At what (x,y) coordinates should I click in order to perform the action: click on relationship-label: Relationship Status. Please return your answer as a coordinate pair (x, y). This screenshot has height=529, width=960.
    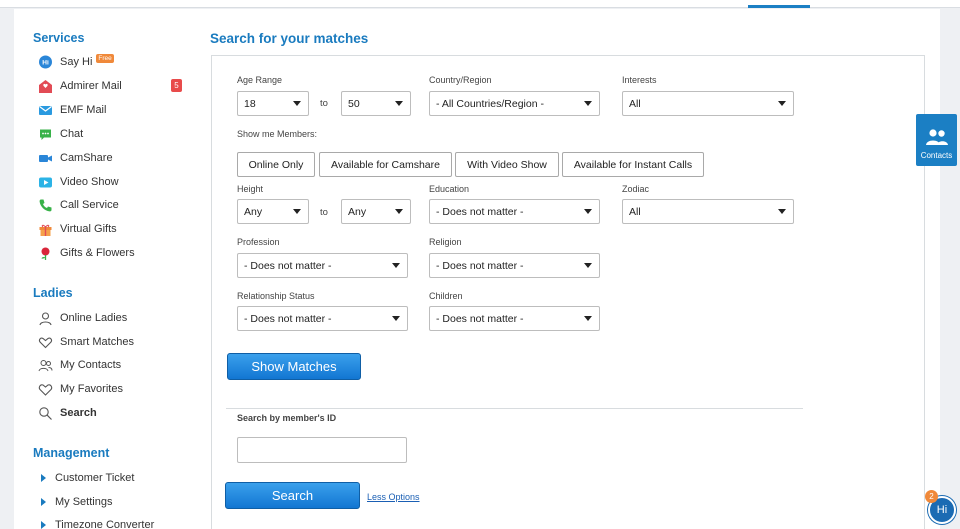
    Looking at the image, I should click on (276, 296).